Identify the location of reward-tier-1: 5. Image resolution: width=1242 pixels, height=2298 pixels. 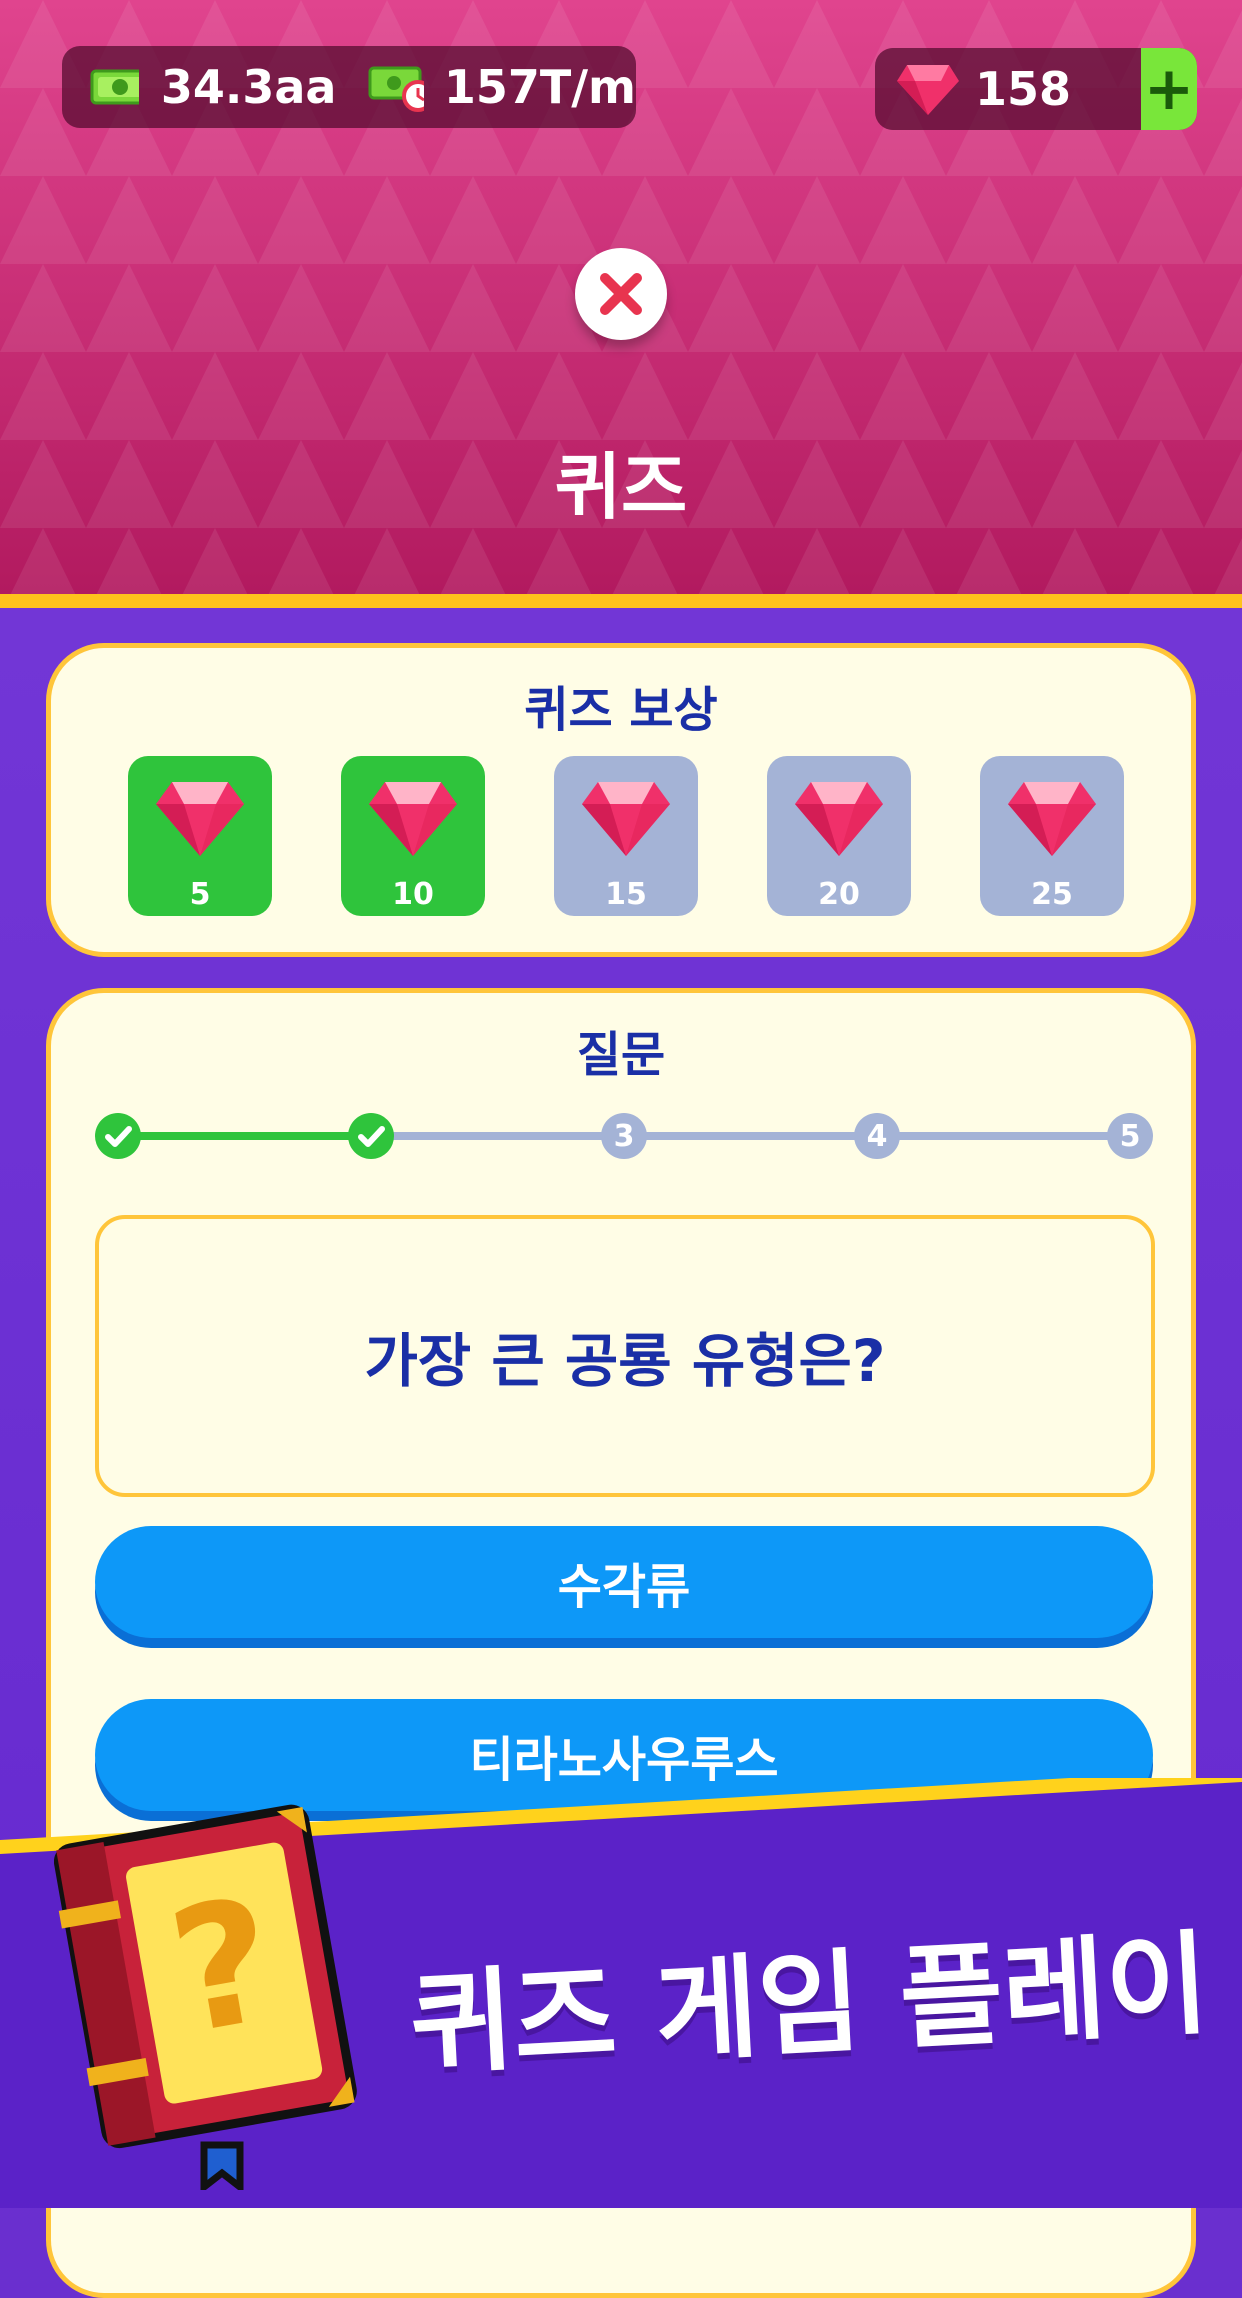
(200, 836).